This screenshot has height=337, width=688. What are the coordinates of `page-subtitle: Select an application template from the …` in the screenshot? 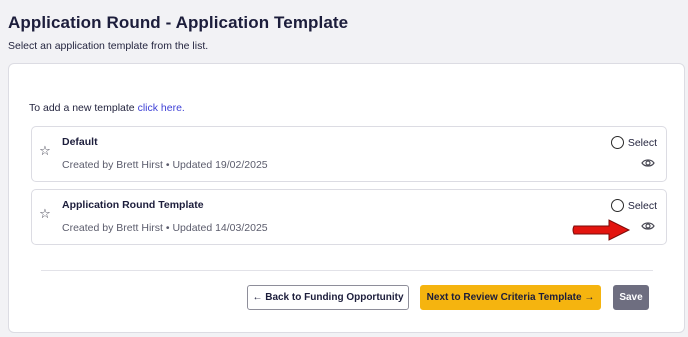 It's located at (108, 46).